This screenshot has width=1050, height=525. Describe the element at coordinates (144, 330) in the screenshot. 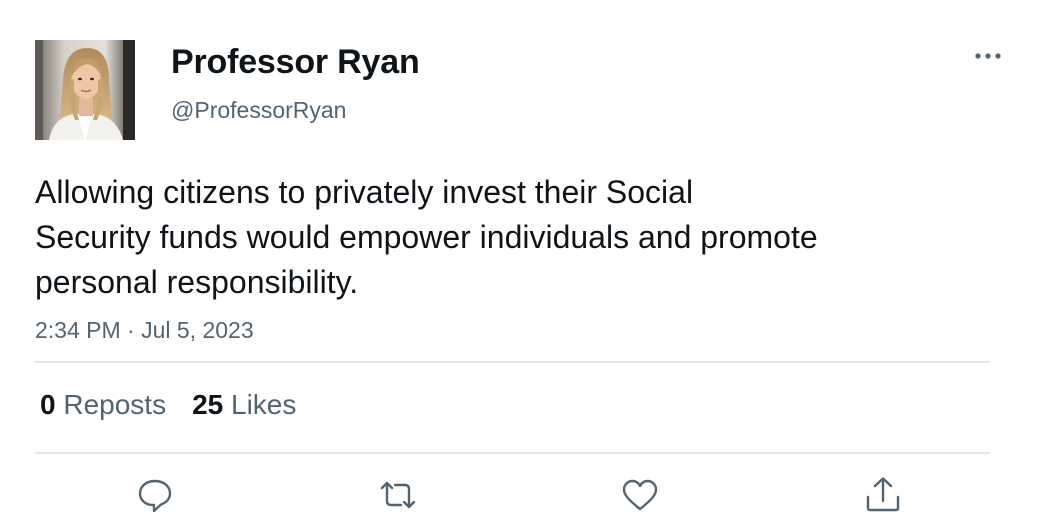

I see `tweet-timestamp: 2:34 PM · Jul 5, 2023` at that location.